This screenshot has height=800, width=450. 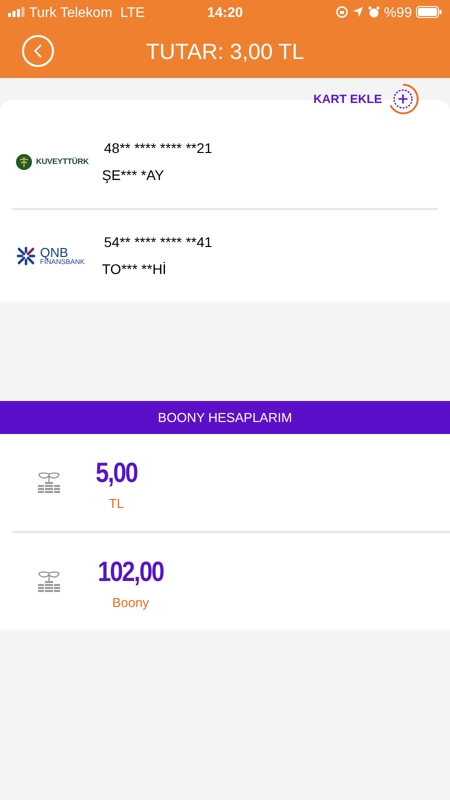 I want to click on card-number: 54** **** **** **41, so click(x=158, y=242).